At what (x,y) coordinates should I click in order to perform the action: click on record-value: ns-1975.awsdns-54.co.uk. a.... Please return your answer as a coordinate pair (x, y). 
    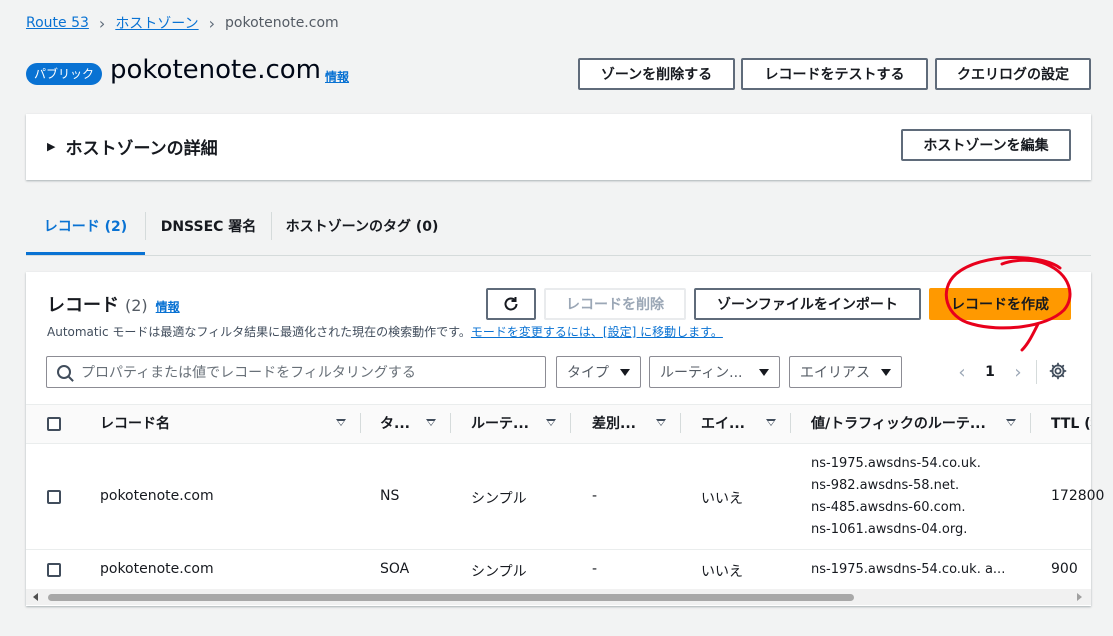
    Looking at the image, I should click on (908, 569).